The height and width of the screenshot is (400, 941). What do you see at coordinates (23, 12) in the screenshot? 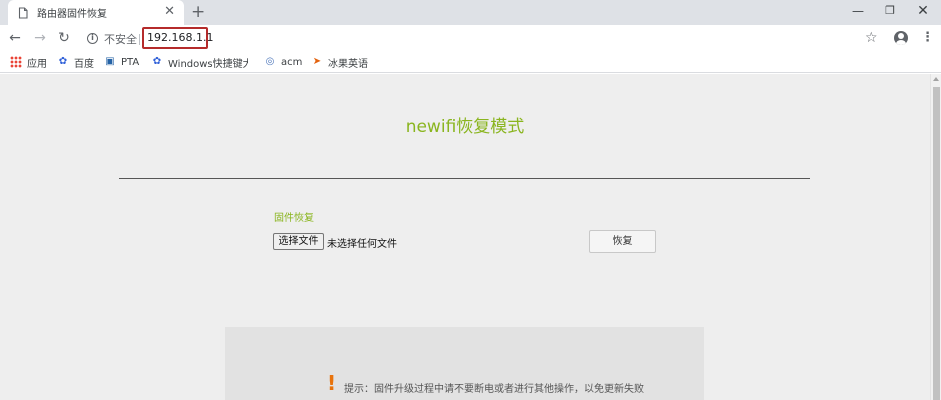
I see `page-icon` at bounding box center [23, 12].